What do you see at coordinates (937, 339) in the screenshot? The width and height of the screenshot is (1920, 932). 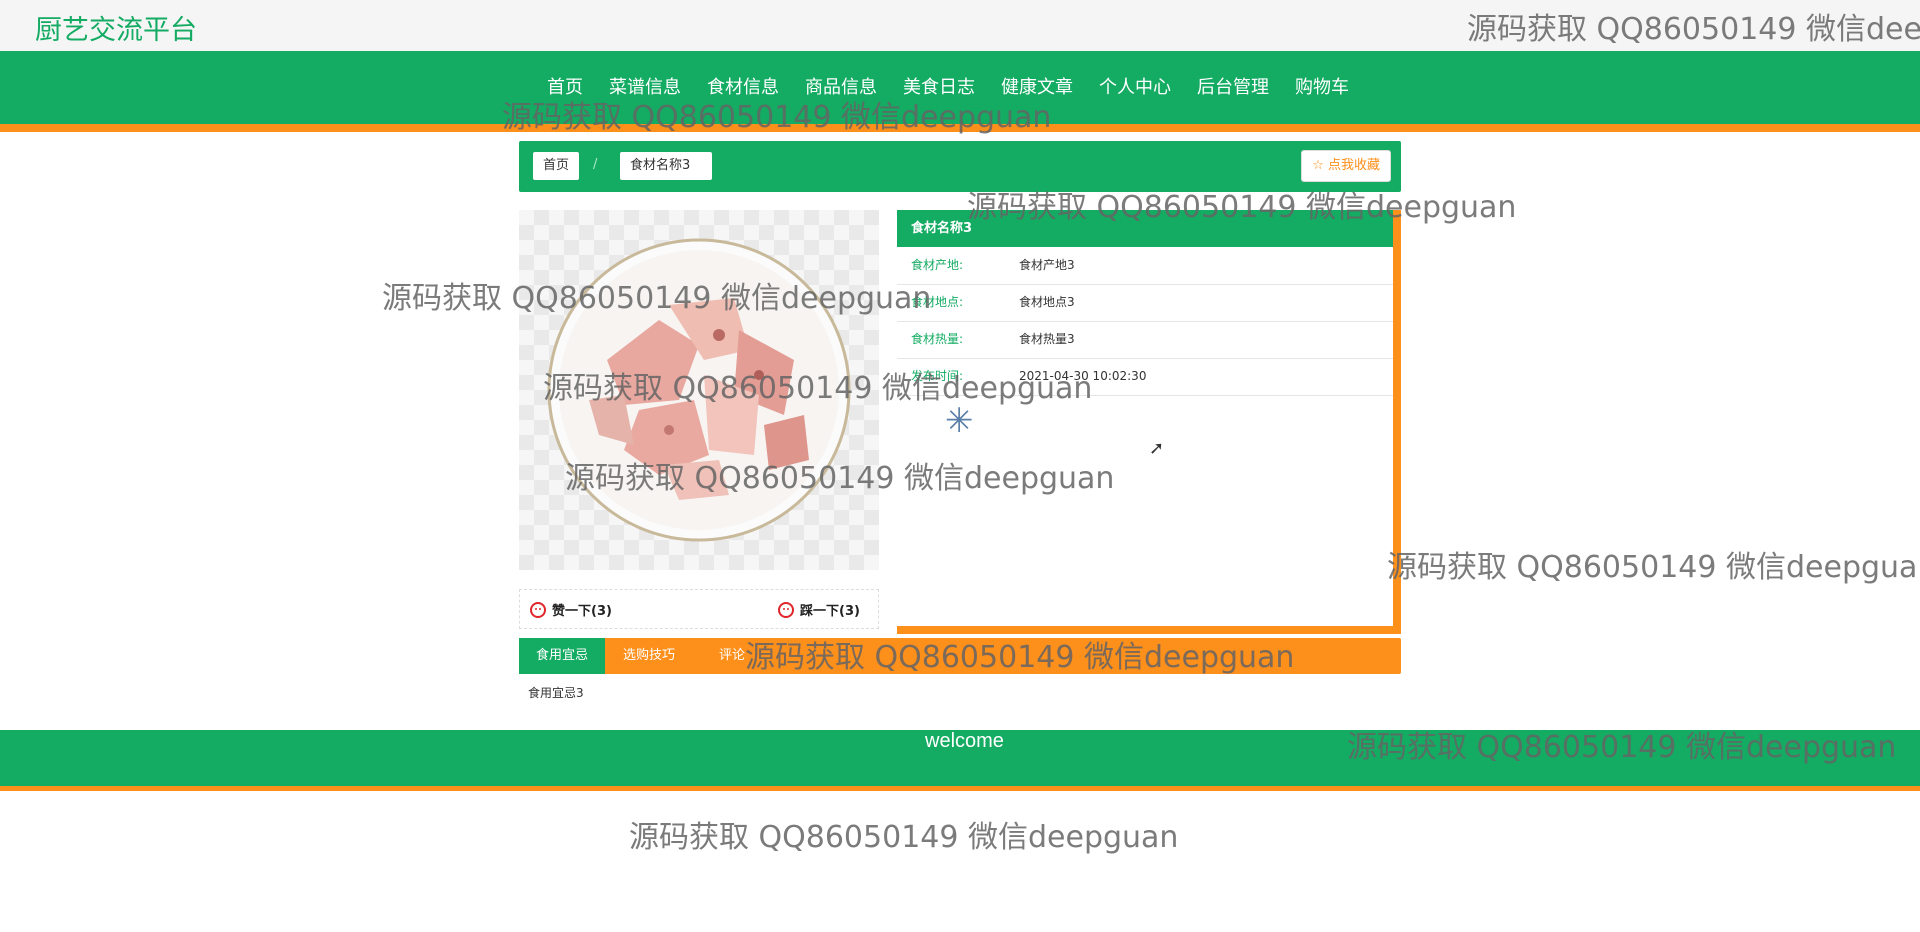 I see `detail-key: 食材热量:` at bounding box center [937, 339].